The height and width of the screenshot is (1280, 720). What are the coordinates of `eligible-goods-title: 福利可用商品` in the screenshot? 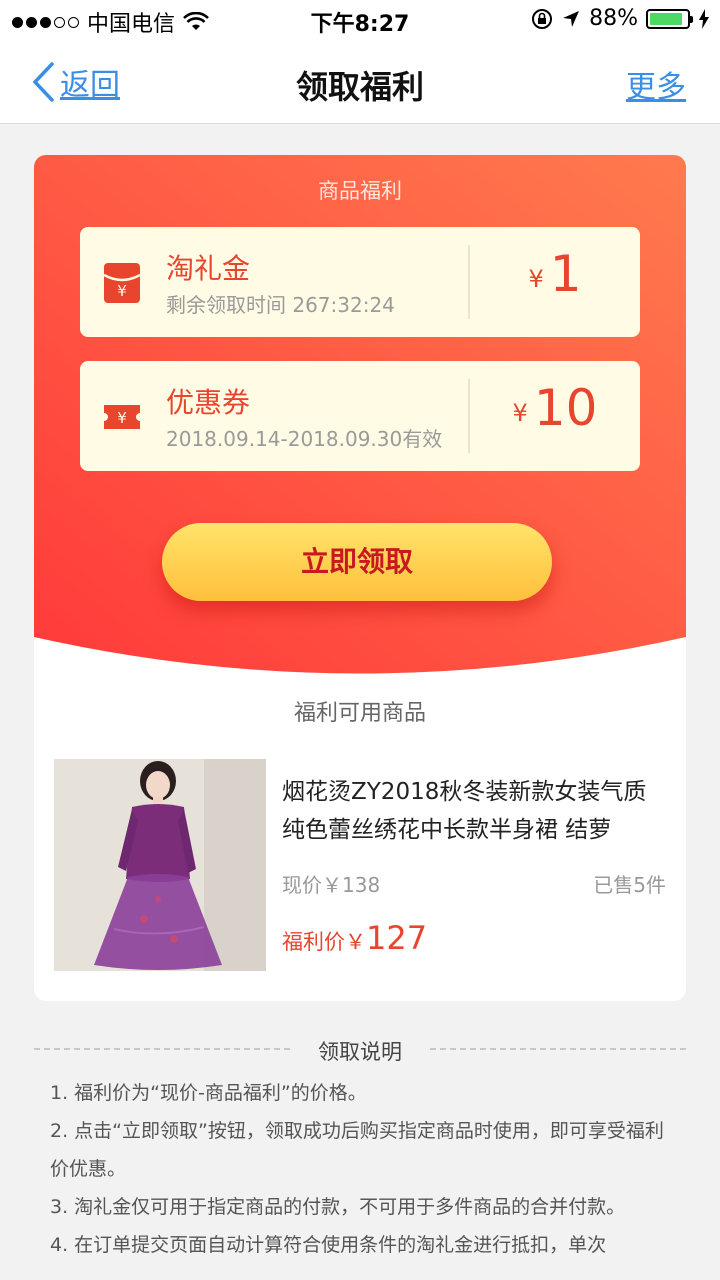 It's located at (359, 713).